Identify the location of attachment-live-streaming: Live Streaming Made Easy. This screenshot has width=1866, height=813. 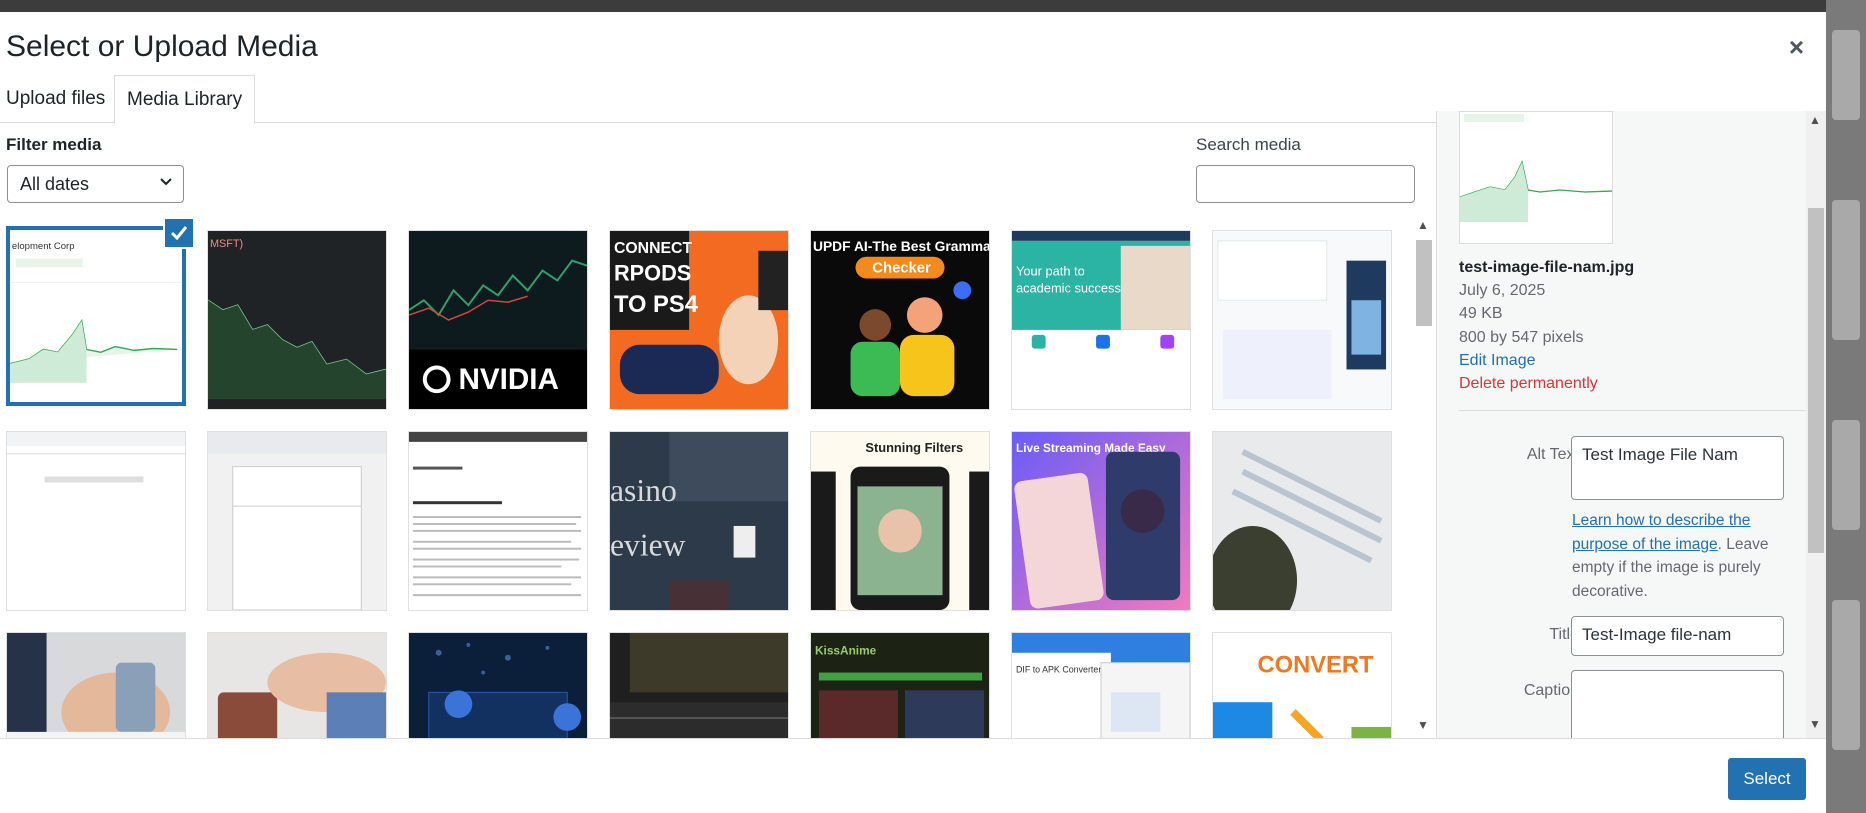
(1101, 521).